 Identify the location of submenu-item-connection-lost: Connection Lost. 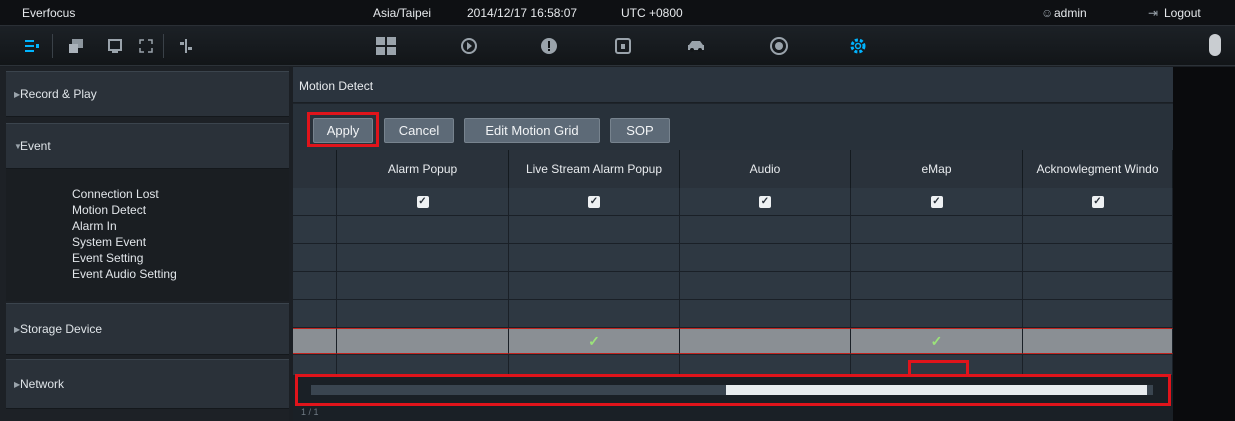
(115, 194).